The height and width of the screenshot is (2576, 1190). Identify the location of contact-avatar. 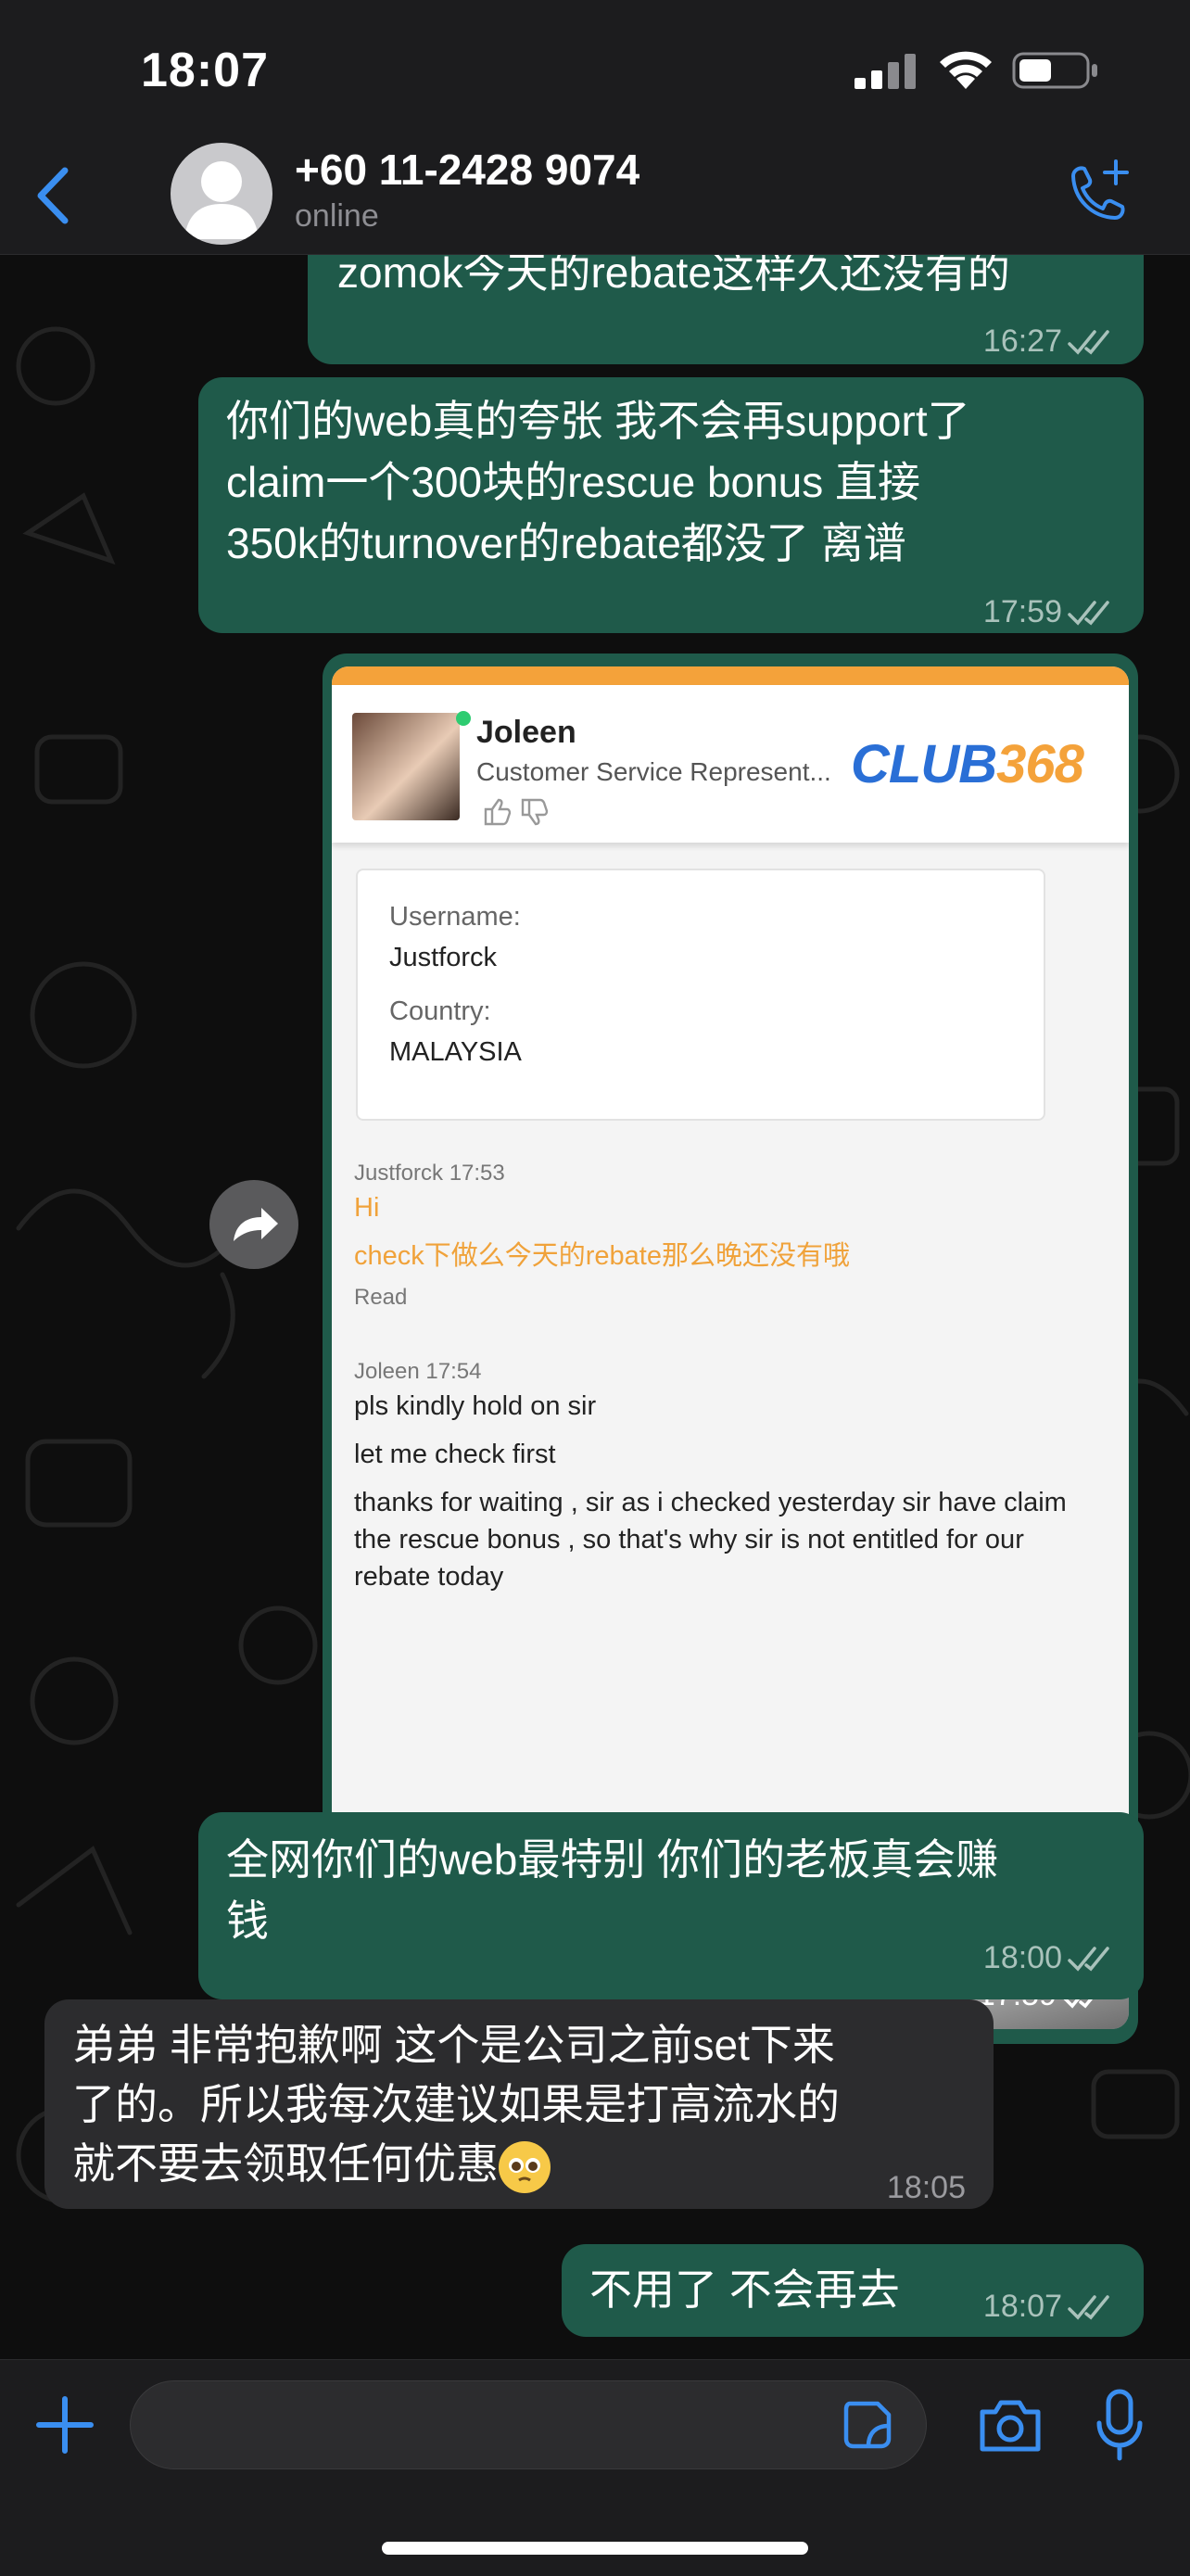
(221, 194).